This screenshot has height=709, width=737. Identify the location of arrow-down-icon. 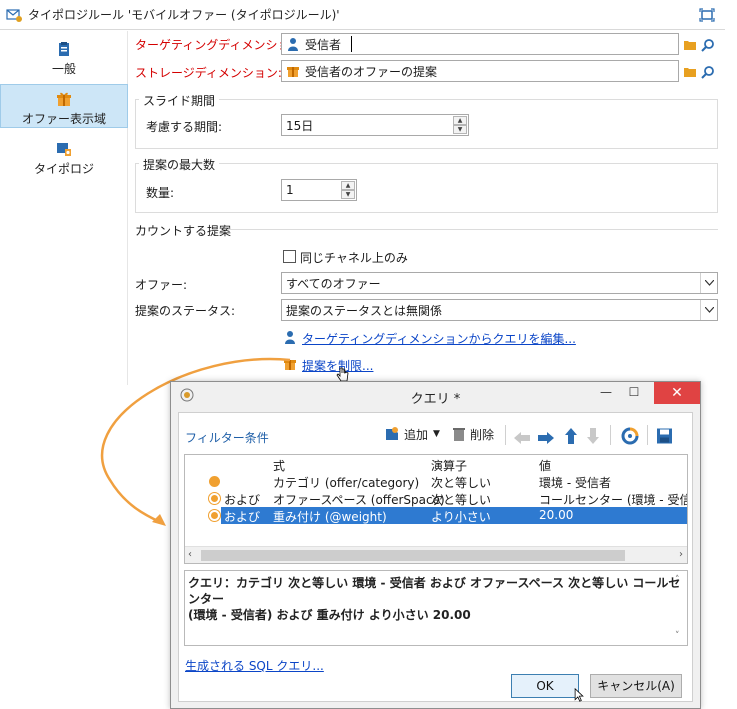
(593, 436).